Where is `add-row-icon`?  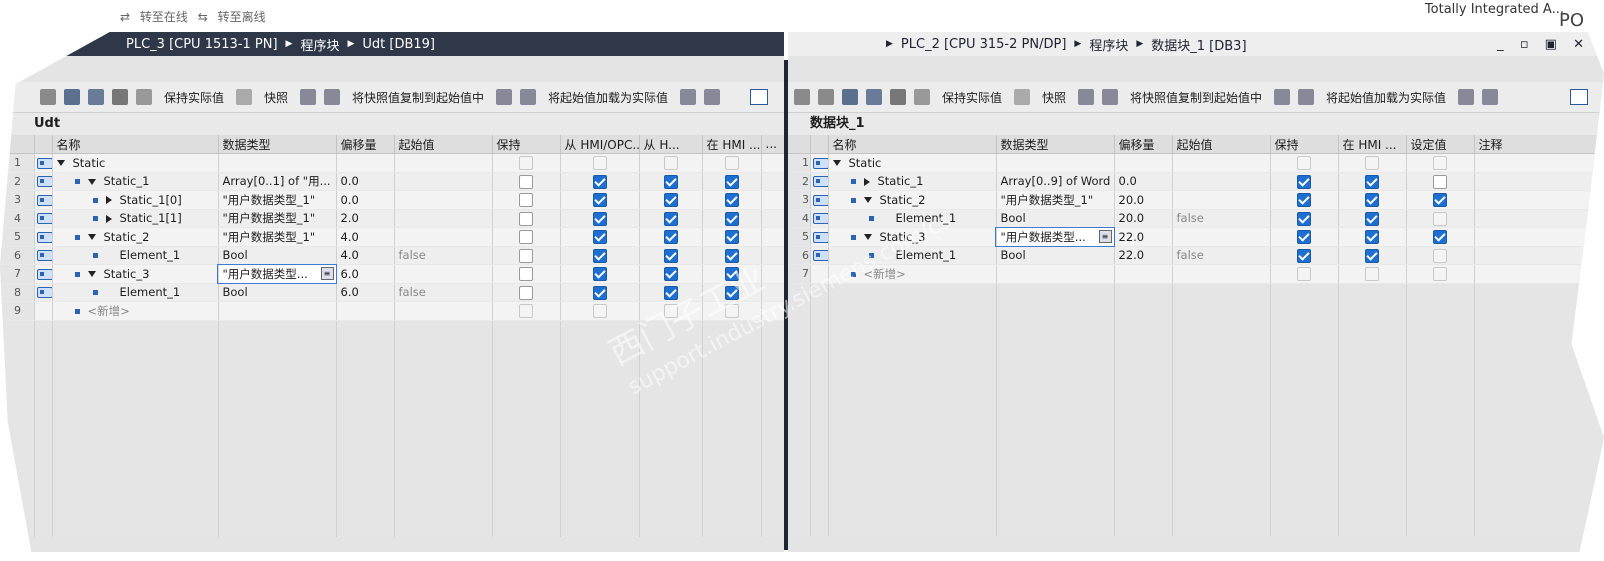
add-row-icon is located at coordinates (72, 97).